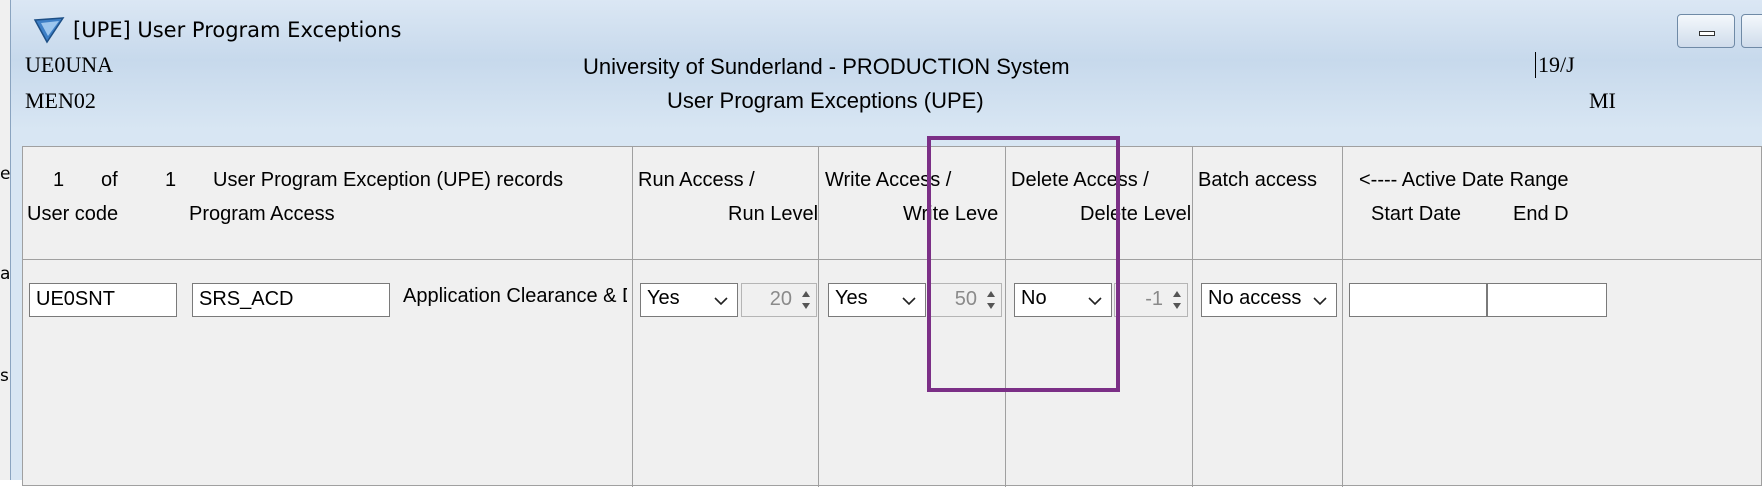  I want to click on minimize-button, so click(1706, 31).